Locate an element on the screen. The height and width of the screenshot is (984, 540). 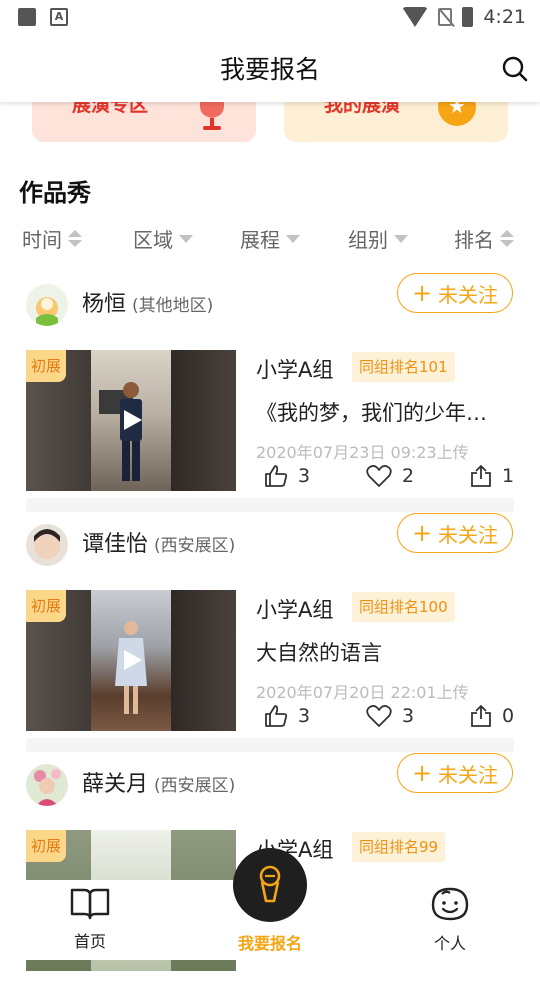
share-count: 0 is located at coordinates (508, 716).